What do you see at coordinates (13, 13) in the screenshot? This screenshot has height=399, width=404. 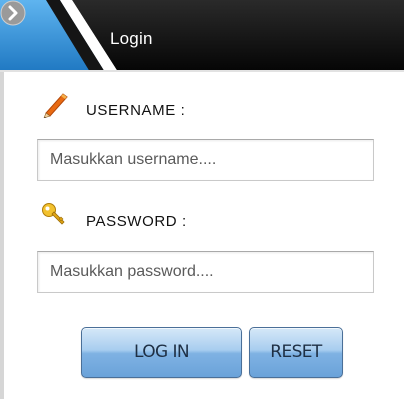 I see `chevron-right-circle-icon` at bounding box center [13, 13].